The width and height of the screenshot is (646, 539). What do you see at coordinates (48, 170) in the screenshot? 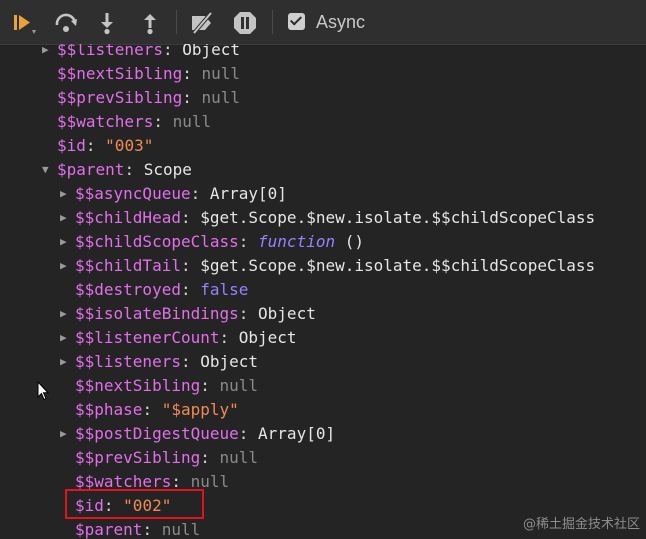
I see `expand-triangle-down-icon: ▼` at bounding box center [48, 170].